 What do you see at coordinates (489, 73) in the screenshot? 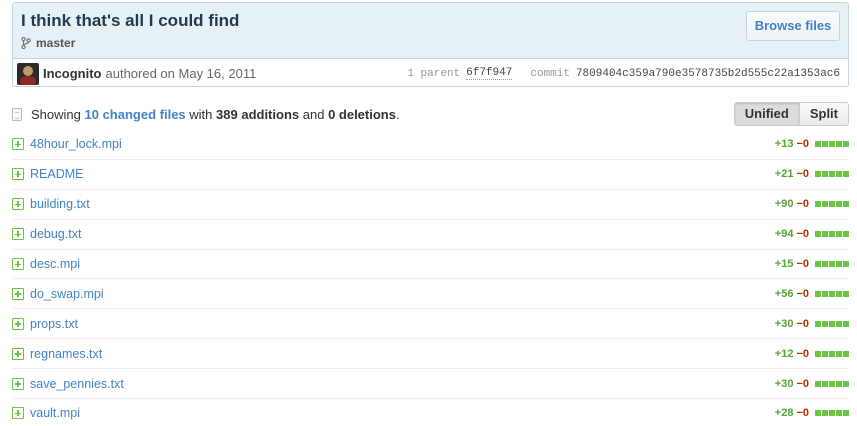
I see `parent-sha-link: 6f7f947` at bounding box center [489, 73].